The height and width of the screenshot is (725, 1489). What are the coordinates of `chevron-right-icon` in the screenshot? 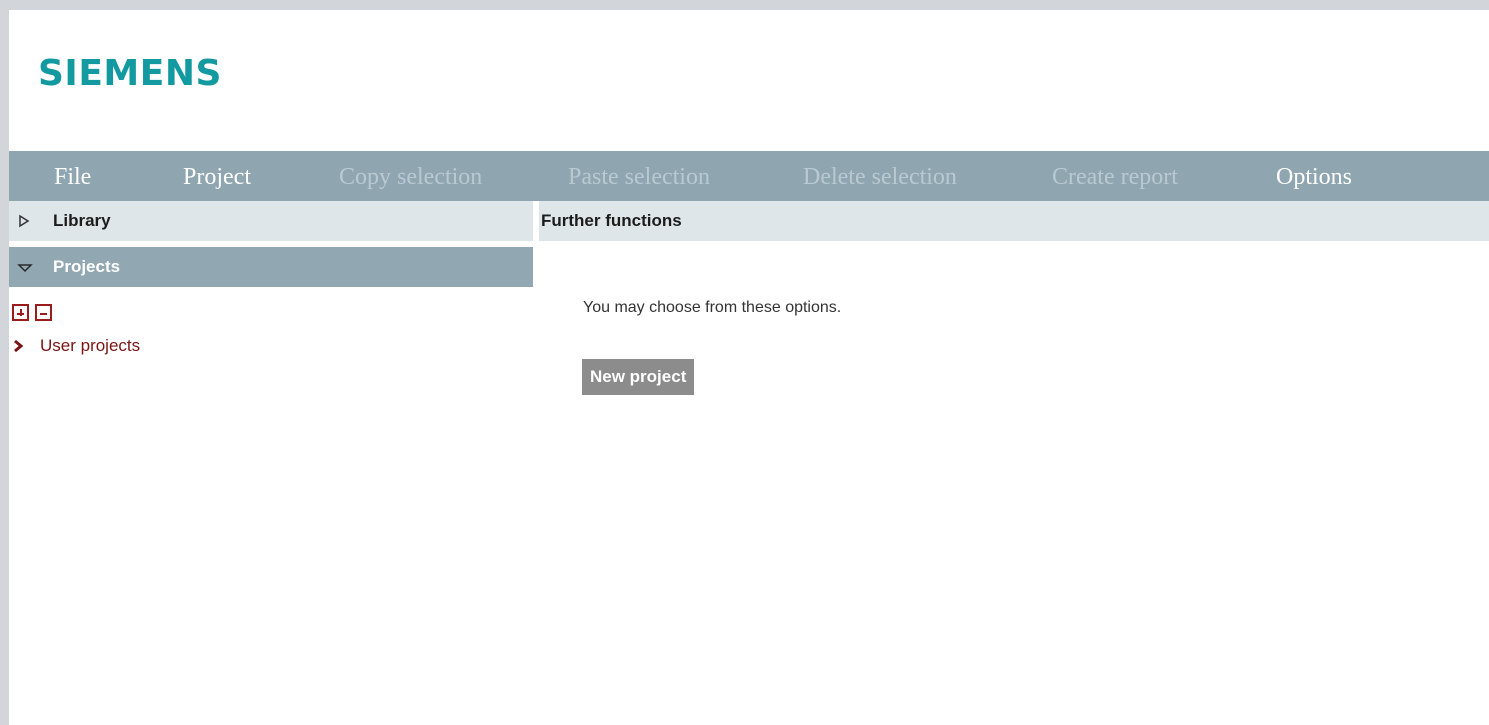 It's located at (22, 346).